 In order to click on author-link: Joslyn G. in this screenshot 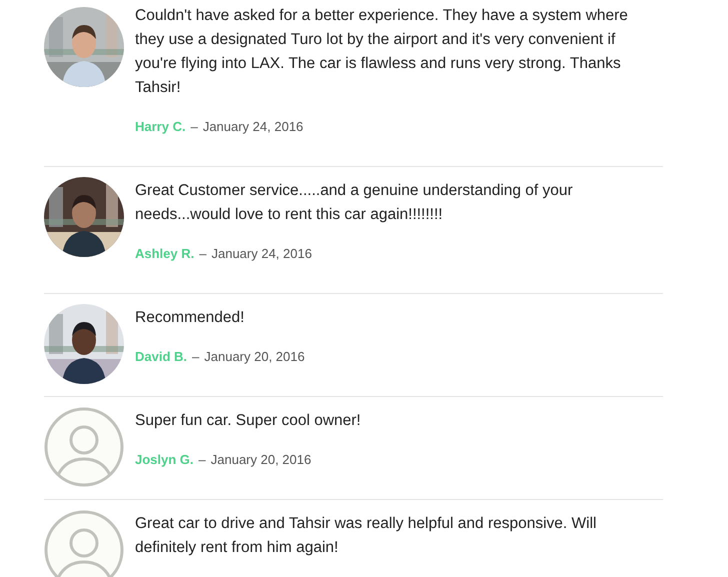, I will do `click(164, 460)`.